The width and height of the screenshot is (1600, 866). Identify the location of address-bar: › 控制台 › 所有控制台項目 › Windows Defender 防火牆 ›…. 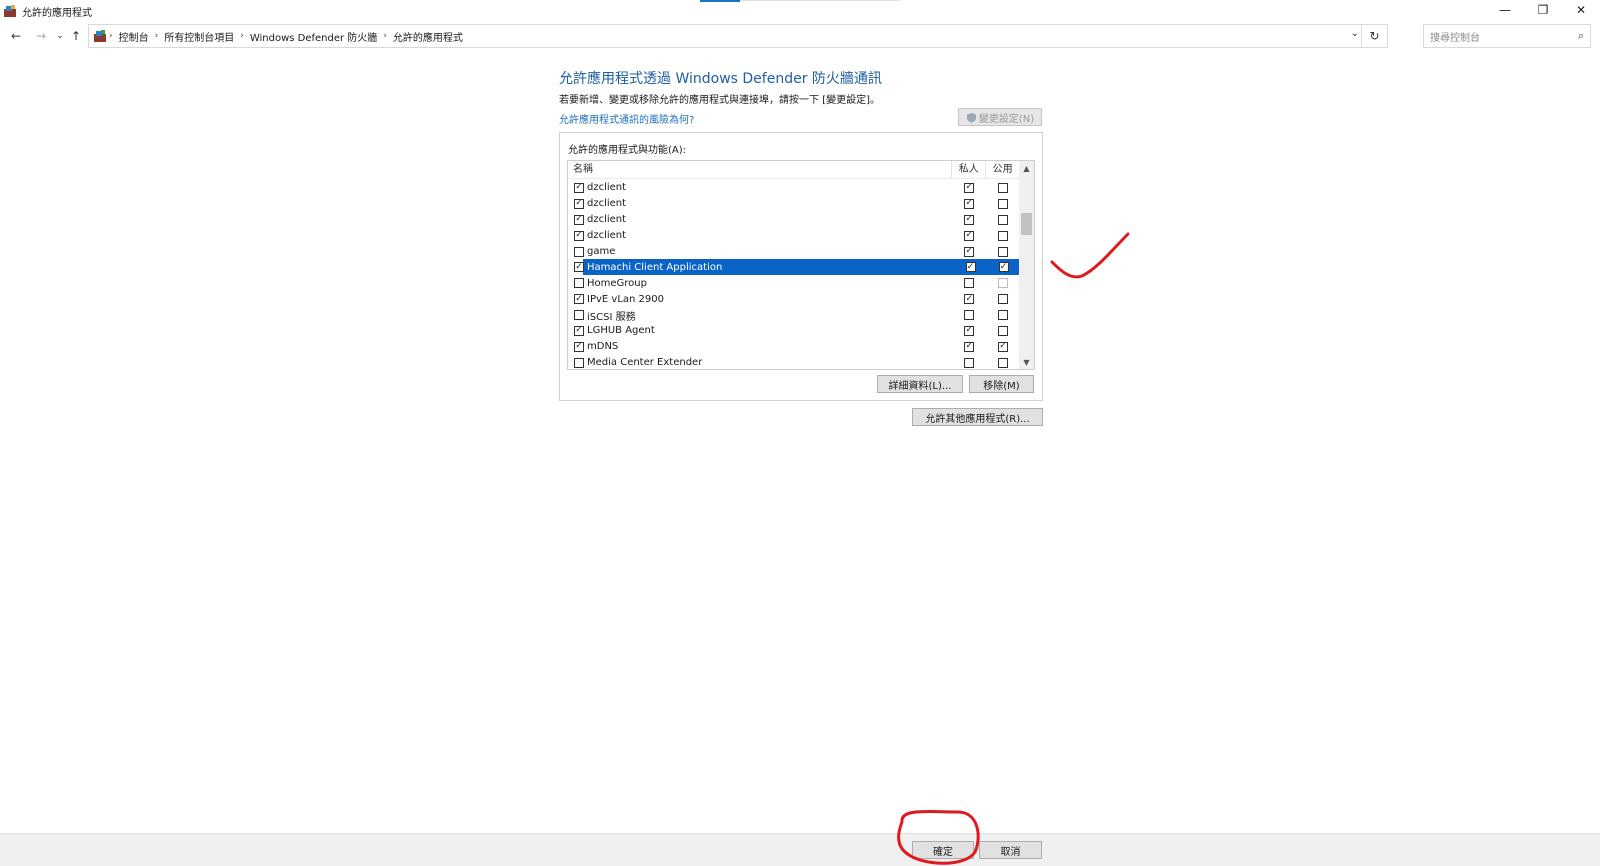
(738, 36).